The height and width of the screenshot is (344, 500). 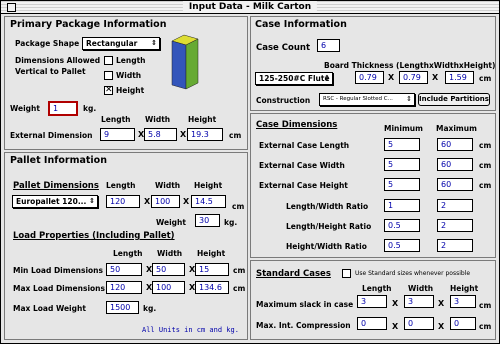 What do you see at coordinates (124, 287) in the screenshot?
I see `max-load-length-field: 120` at bounding box center [124, 287].